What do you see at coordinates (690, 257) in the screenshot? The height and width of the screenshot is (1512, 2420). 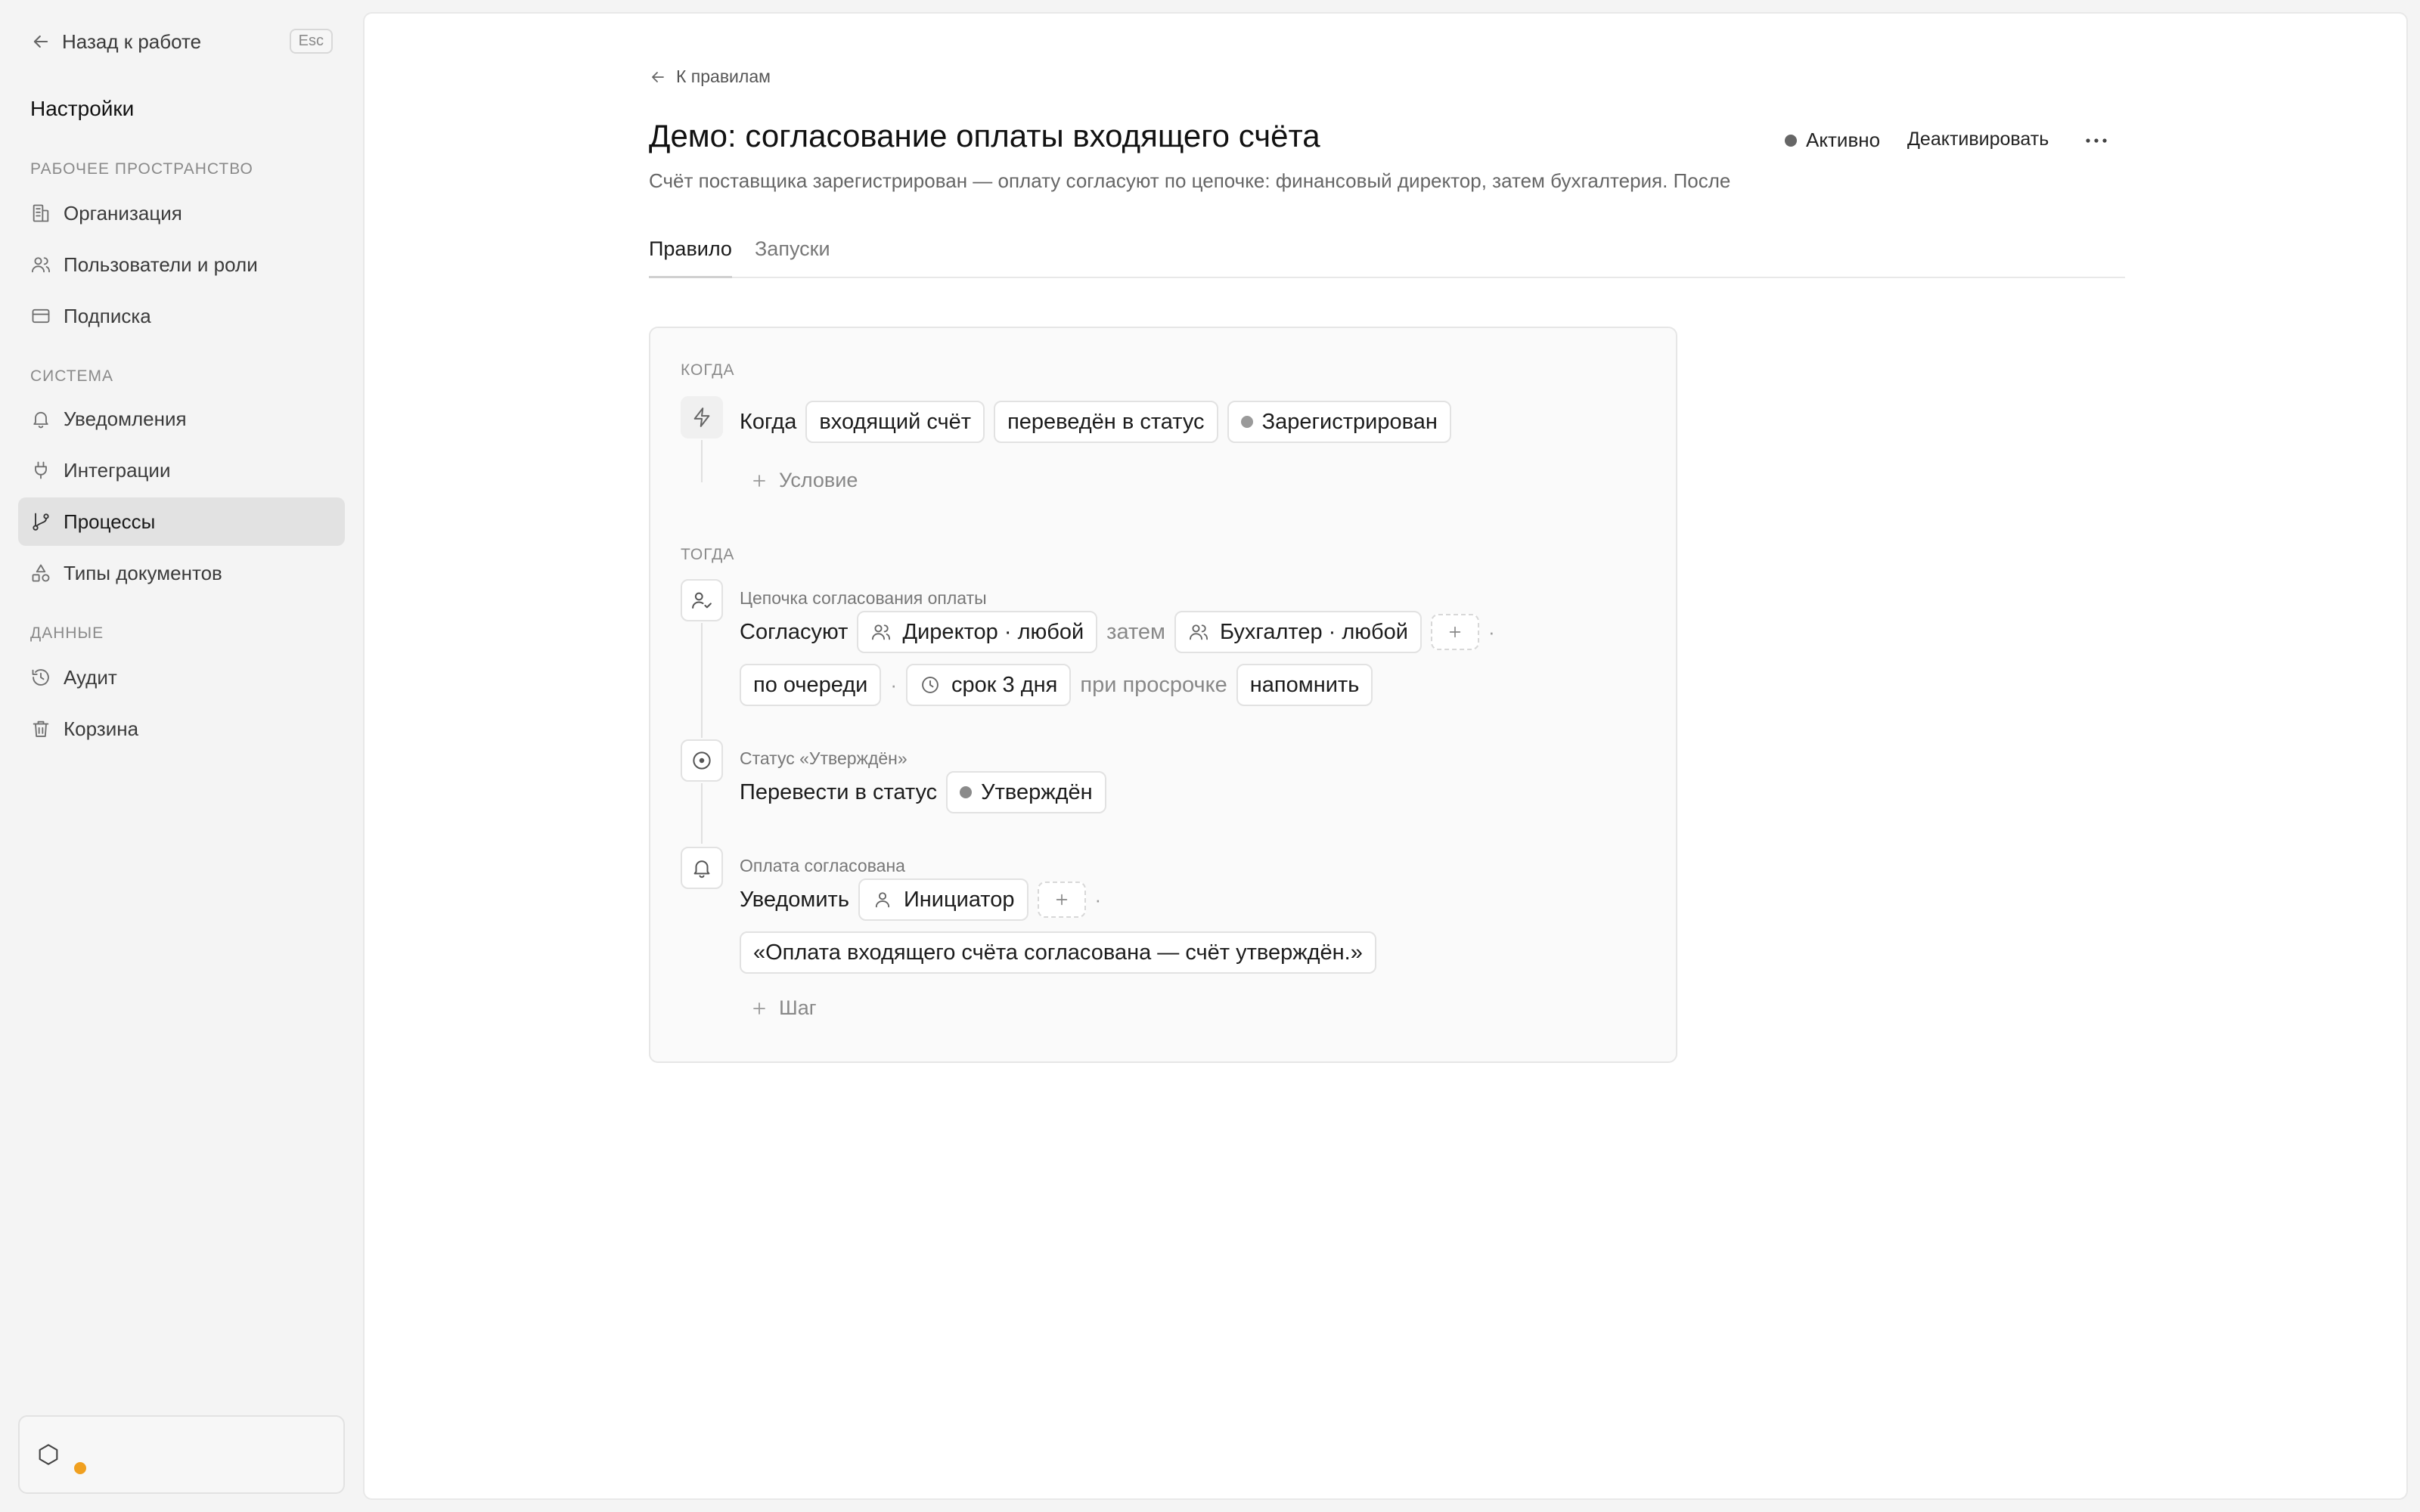 I see `tab-rule: Правило` at bounding box center [690, 257].